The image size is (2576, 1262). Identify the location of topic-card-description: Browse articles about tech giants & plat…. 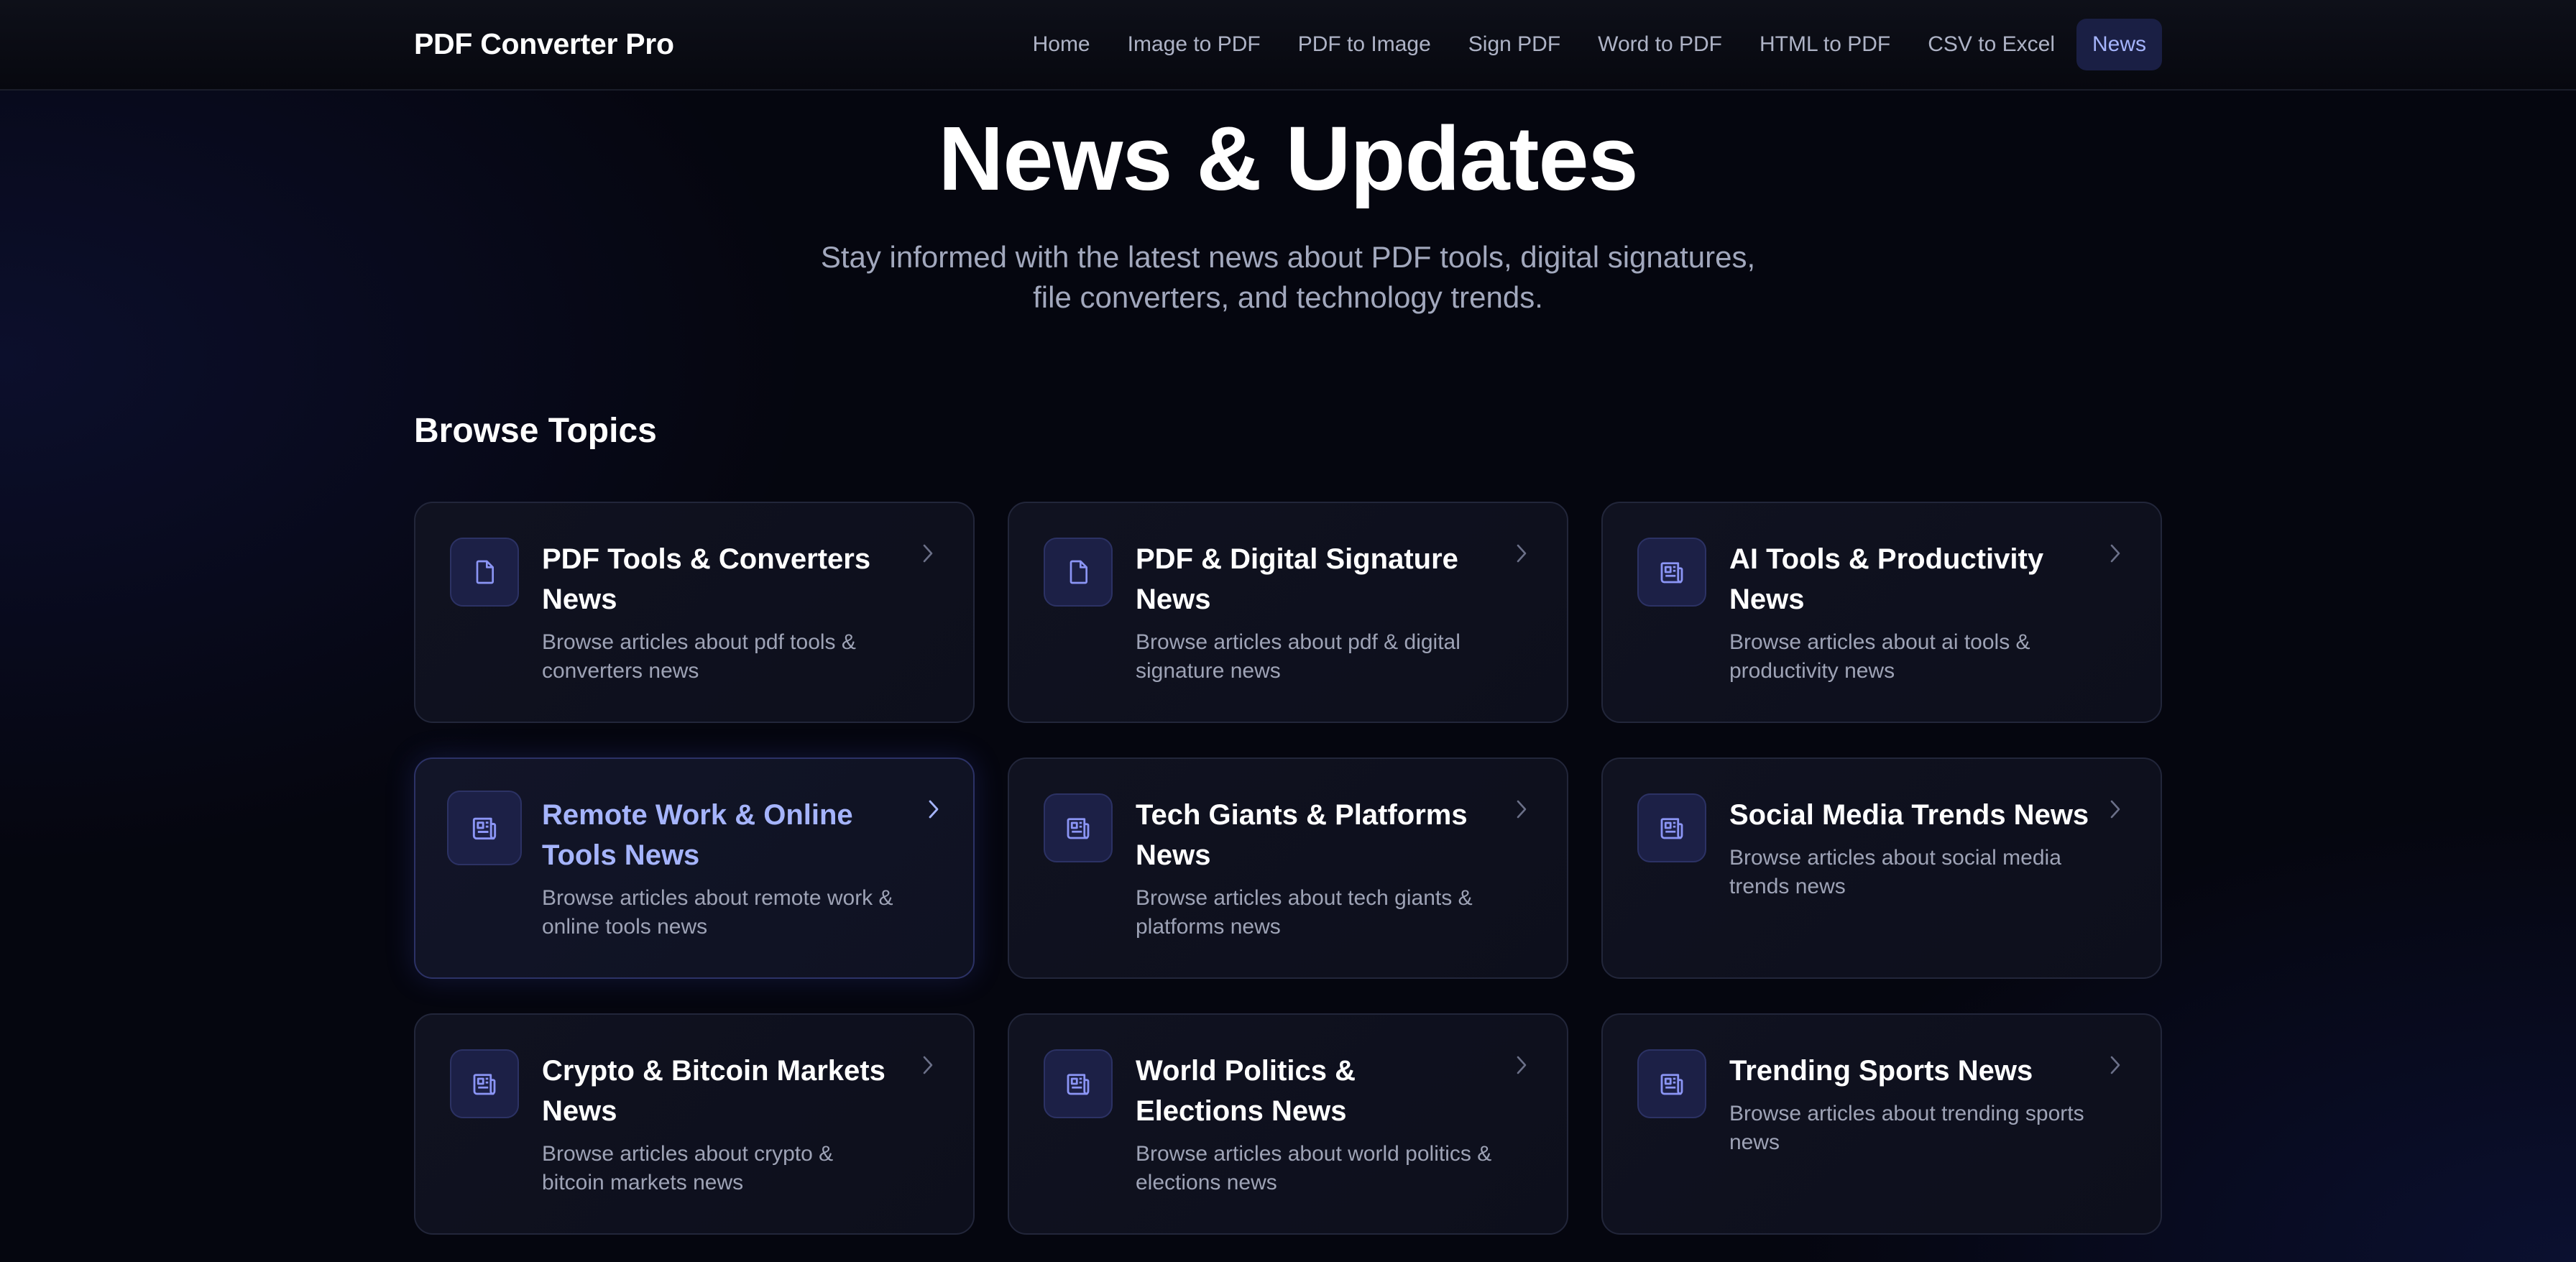
(1304, 912).